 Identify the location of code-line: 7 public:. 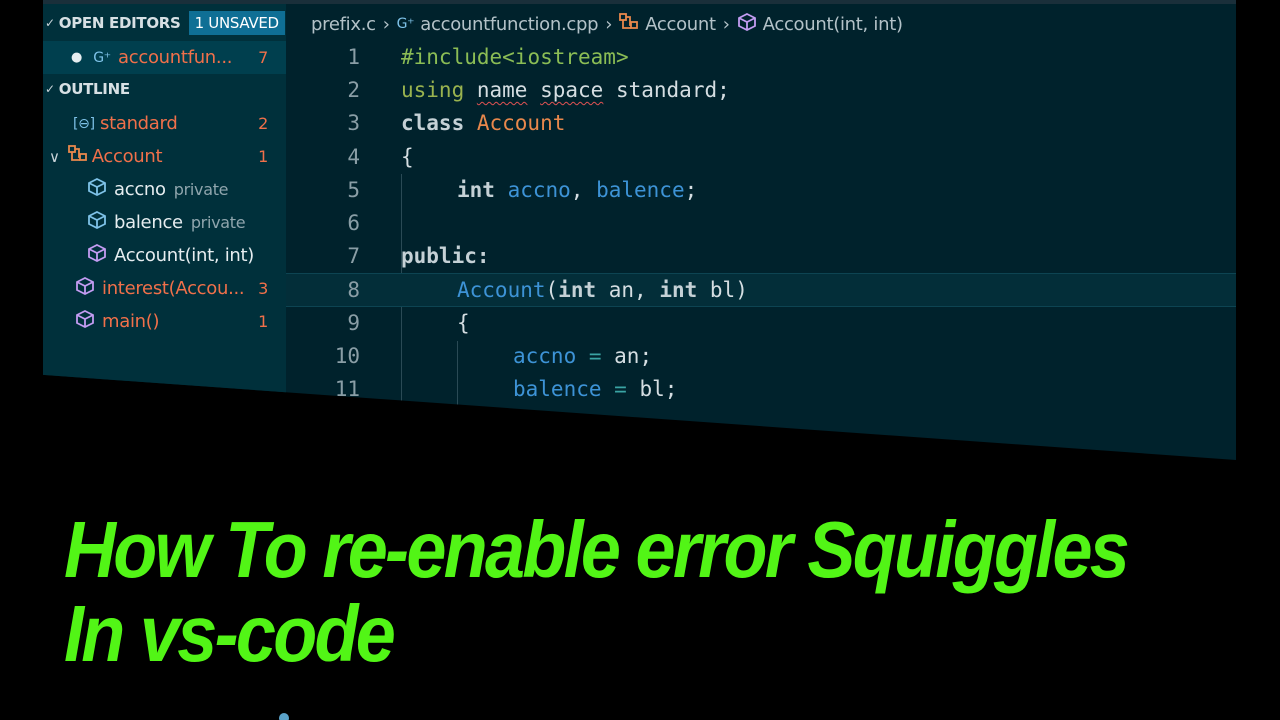
(761, 256).